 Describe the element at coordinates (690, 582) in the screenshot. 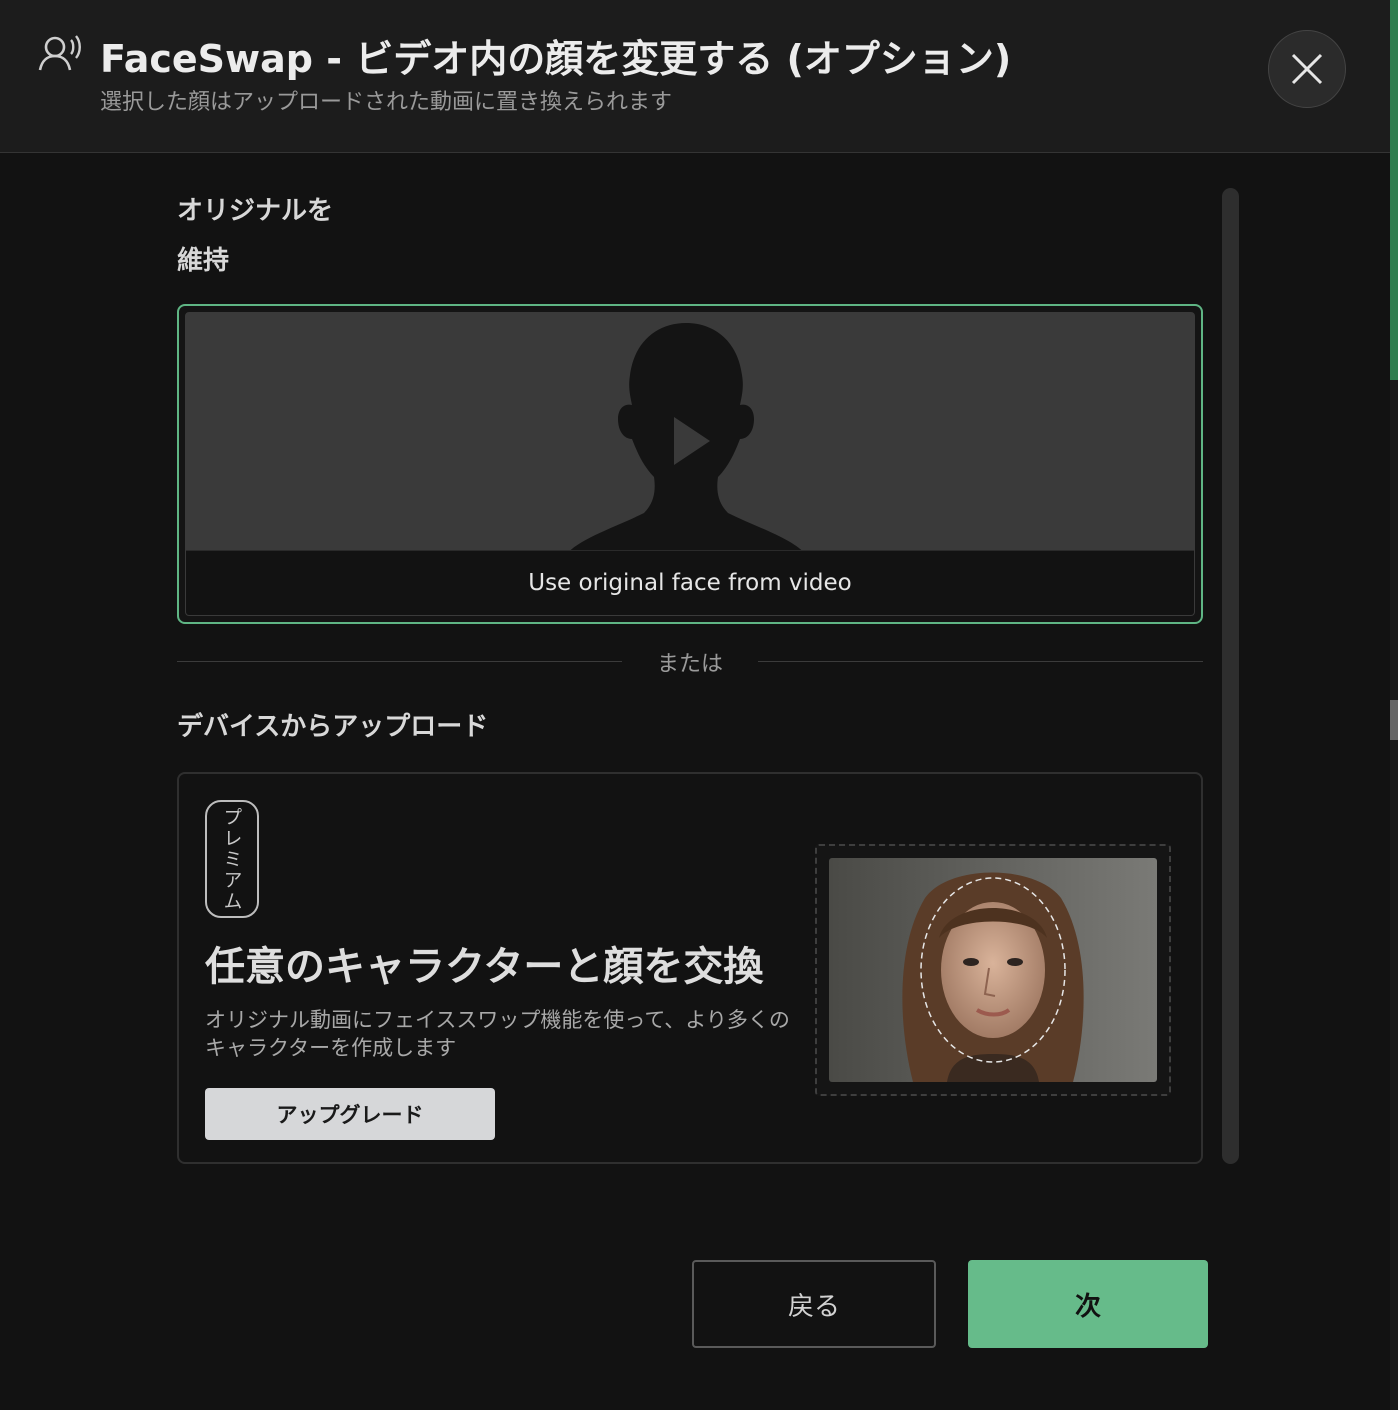

I see `original-face-caption: Use original face from video` at that location.